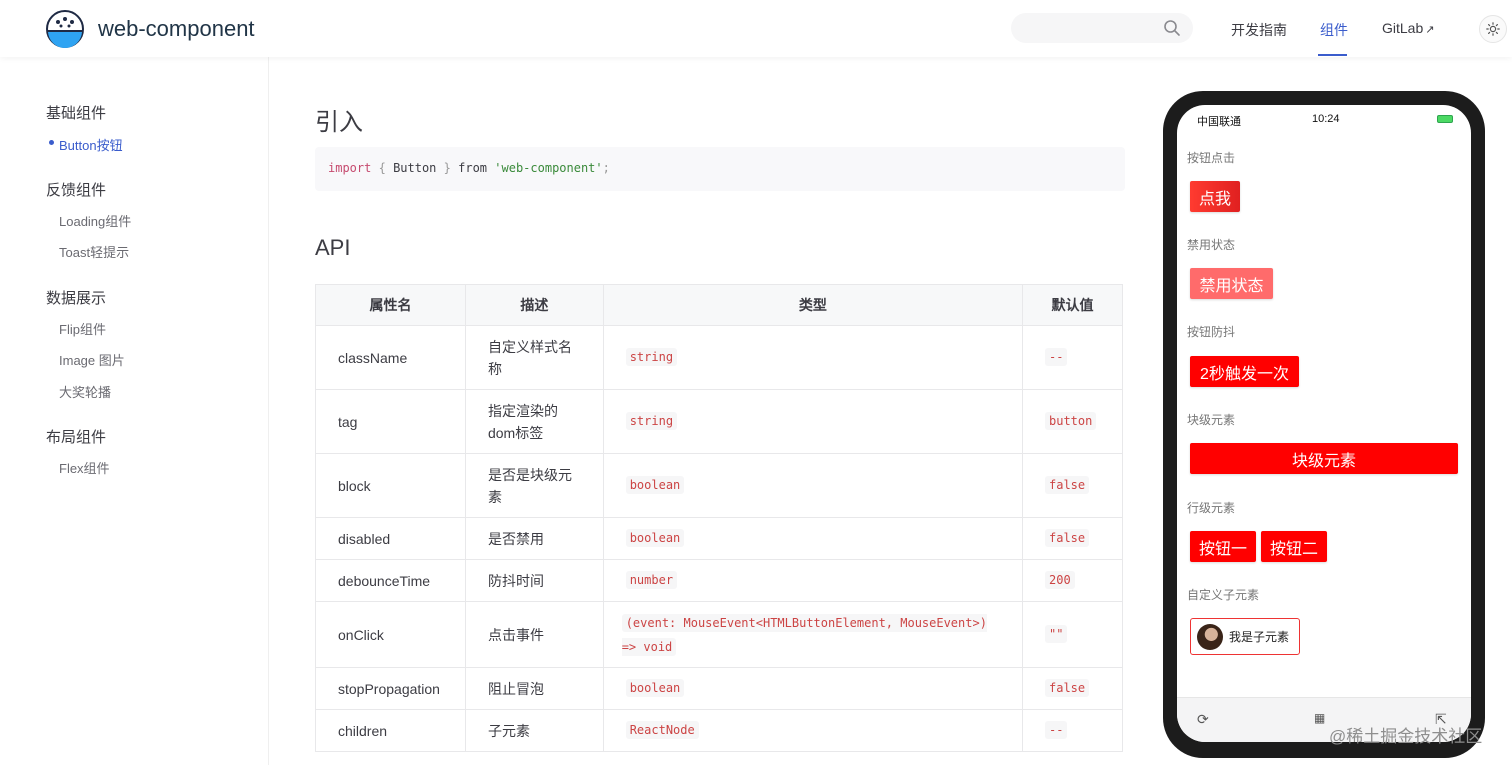  What do you see at coordinates (719, 580) in the screenshot?
I see `table-row: debounceTime 防抖时间 number 200` at bounding box center [719, 580].